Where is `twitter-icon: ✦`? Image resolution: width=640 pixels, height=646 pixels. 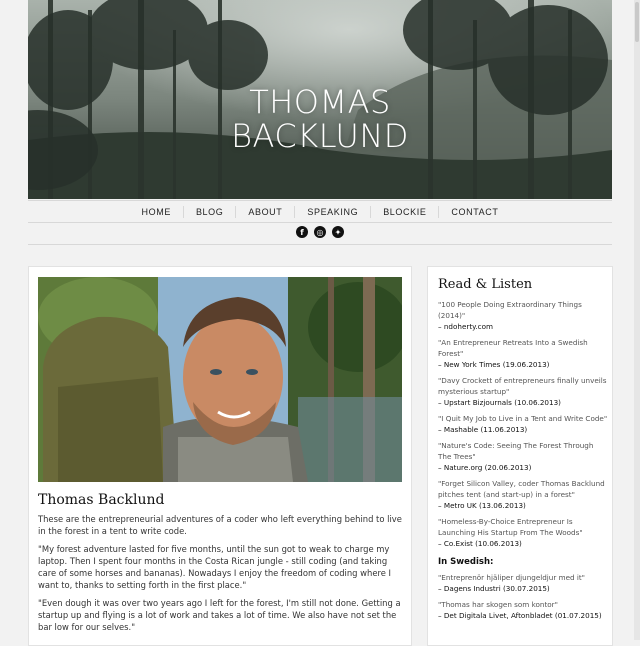 twitter-icon: ✦ is located at coordinates (338, 232).